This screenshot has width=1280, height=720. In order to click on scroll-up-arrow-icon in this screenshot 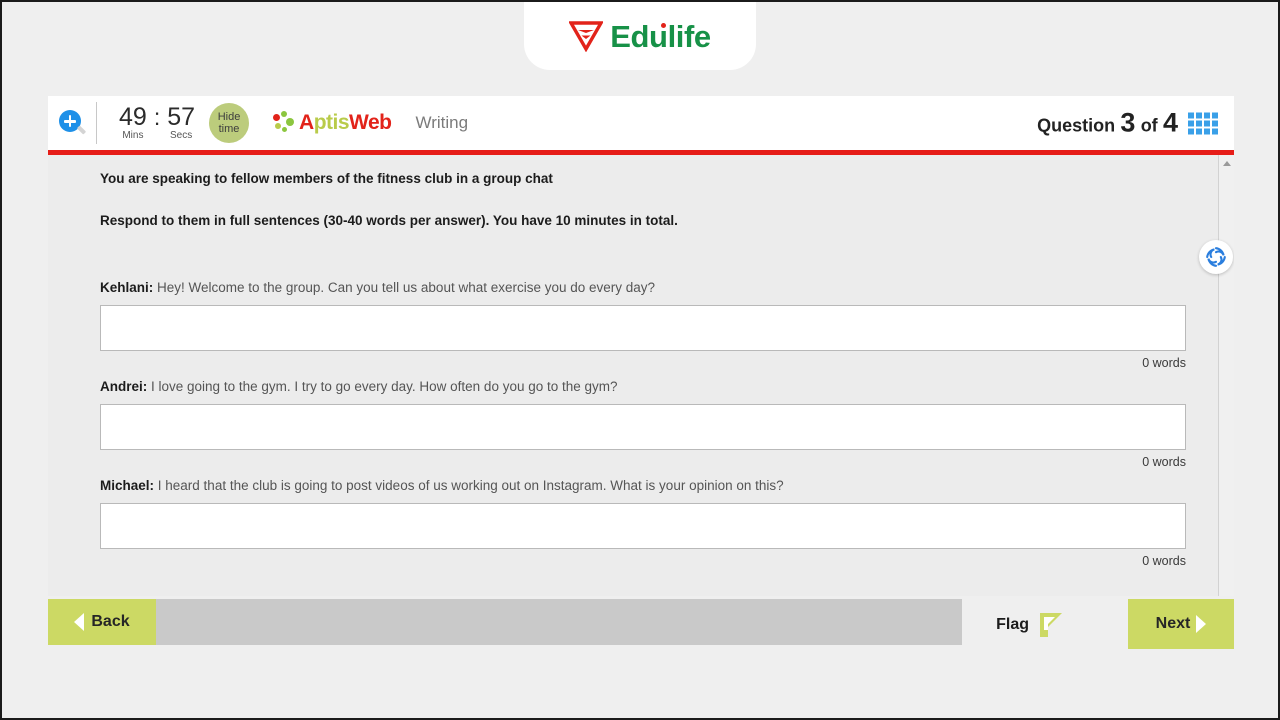, I will do `click(1227, 163)`.